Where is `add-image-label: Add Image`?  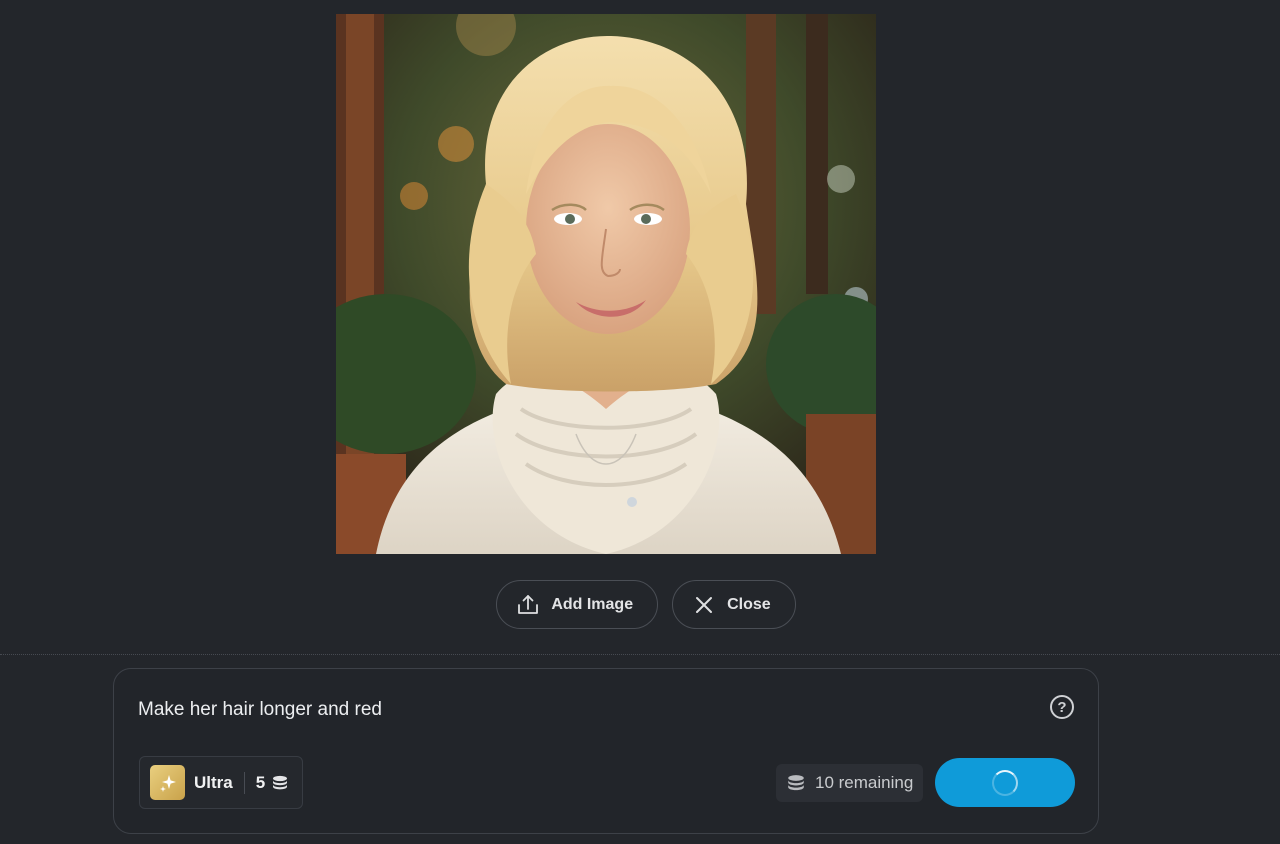
add-image-label: Add Image is located at coordinates (592, 604).